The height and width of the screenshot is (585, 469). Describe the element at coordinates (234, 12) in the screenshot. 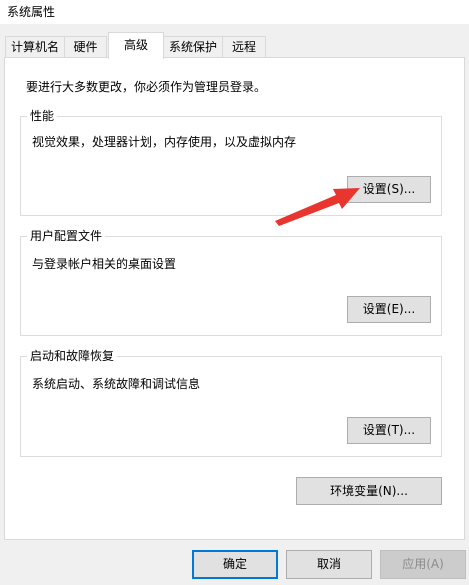

I see `title-bar: 系统属性` at that location.